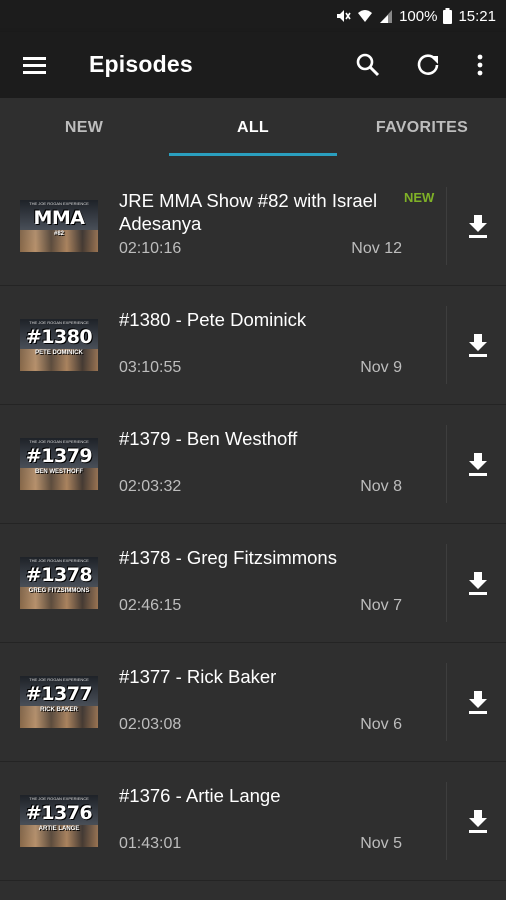 The height and width of the screenshot is (900, 506). Describe the element at coordinates (58, 234) in the screenshot. I see `thumbnail-guest-name: #82` at that location.